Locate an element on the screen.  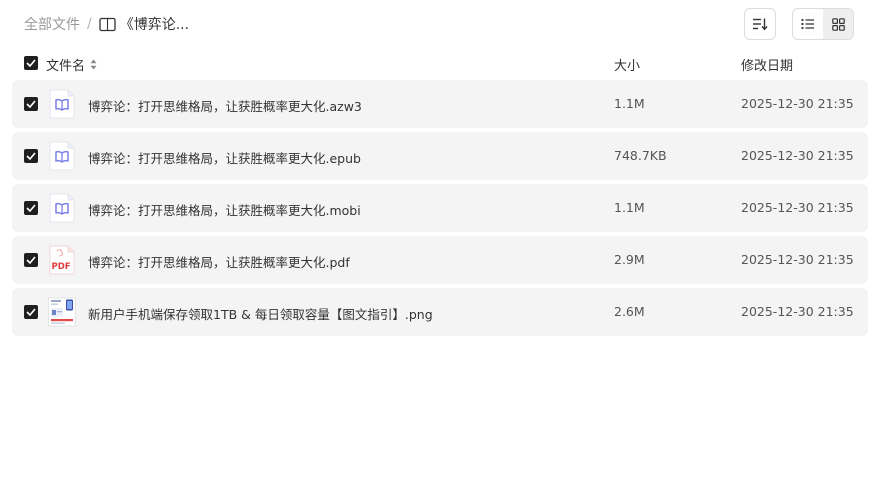
file-name: 博弈论：打开思维格局，让获胜概率更大化.pdf is located at coordinates (219, 261).